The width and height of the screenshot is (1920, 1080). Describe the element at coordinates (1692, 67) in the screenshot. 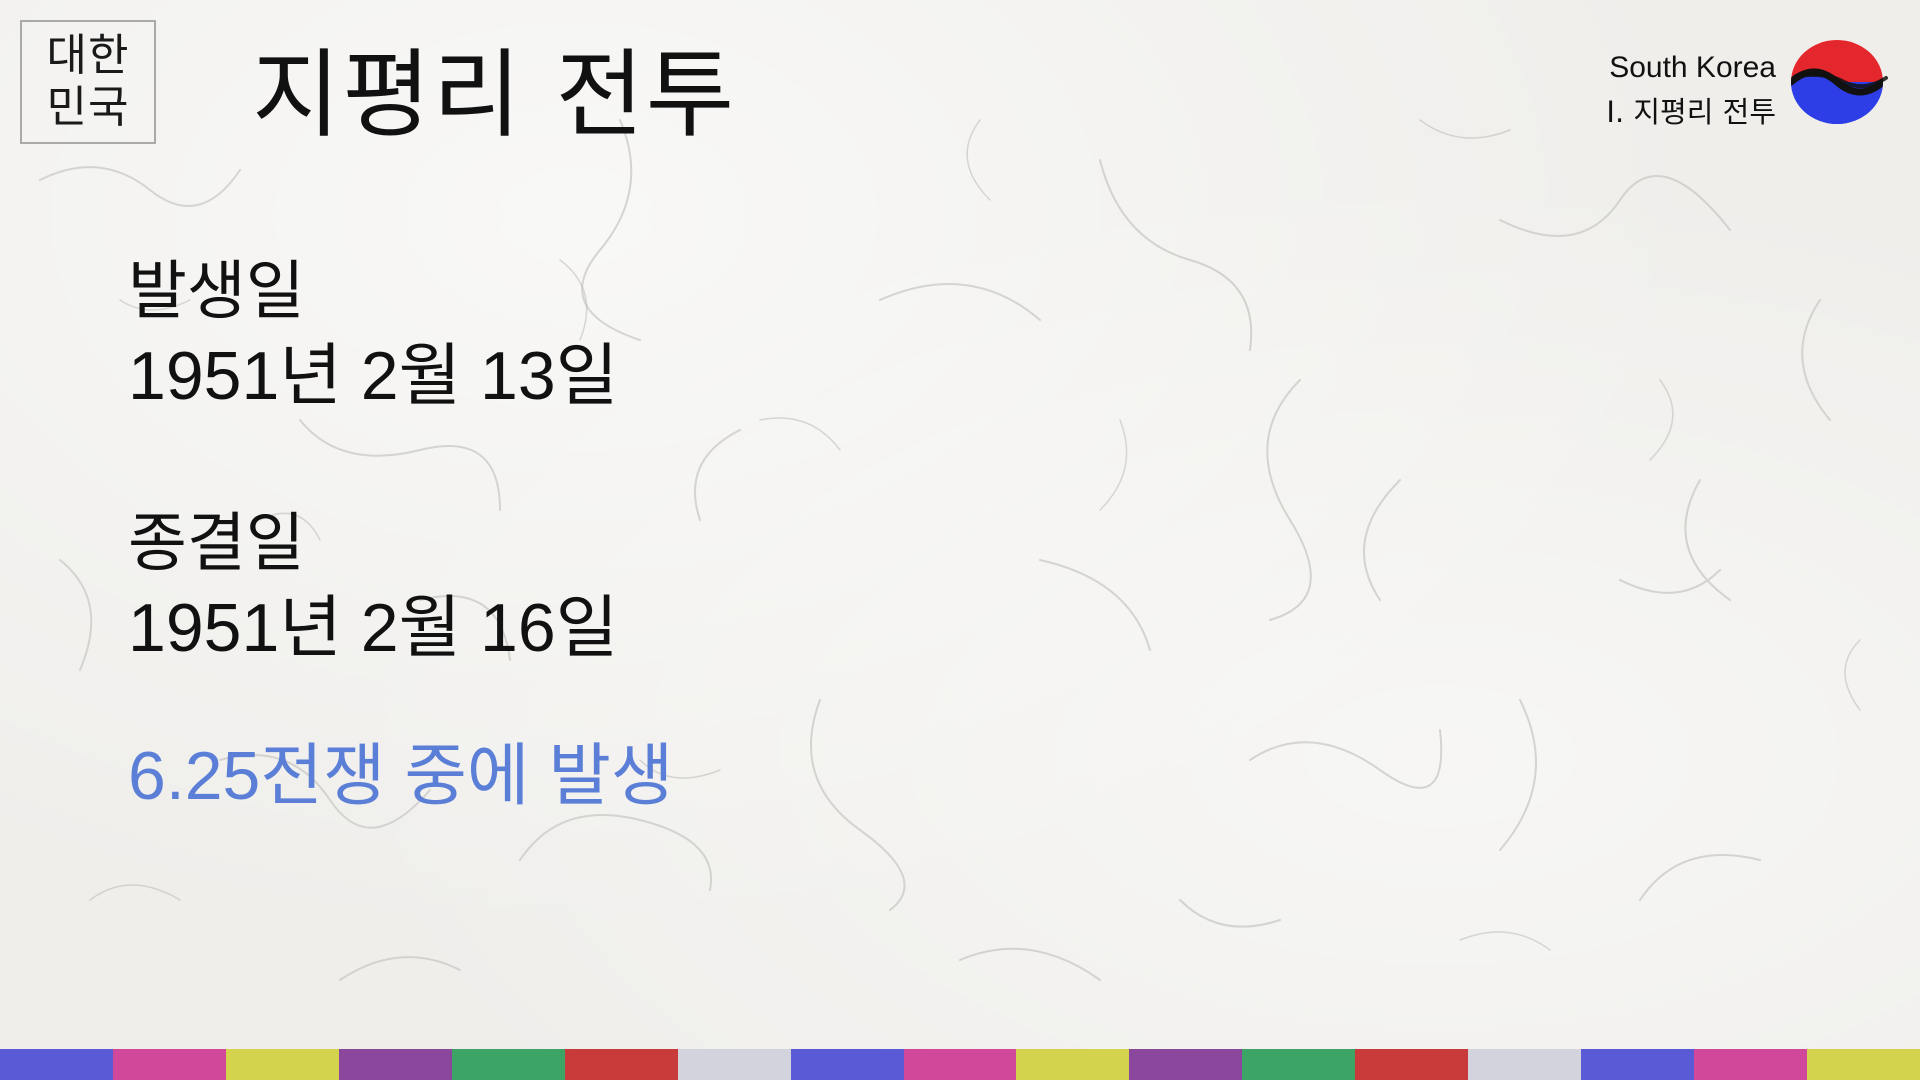

I see `corner-country: South Korea` at that location.